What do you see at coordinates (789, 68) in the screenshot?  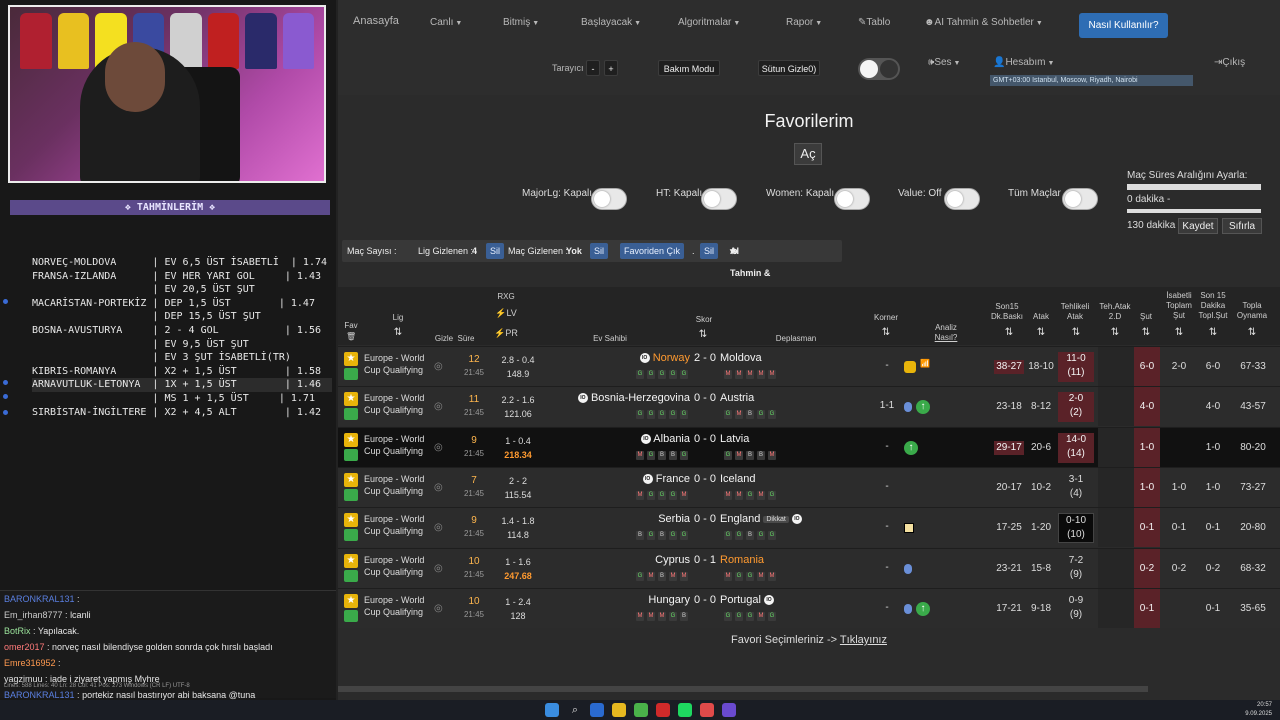 I see `hide-columns-button: Sütun Gizle0)` at bounding box center [789, 68].